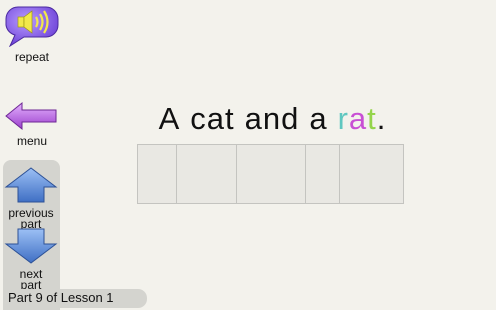 This screenshot has height=310, width=496. I want to click on answer-boxes, so click(271, 174).